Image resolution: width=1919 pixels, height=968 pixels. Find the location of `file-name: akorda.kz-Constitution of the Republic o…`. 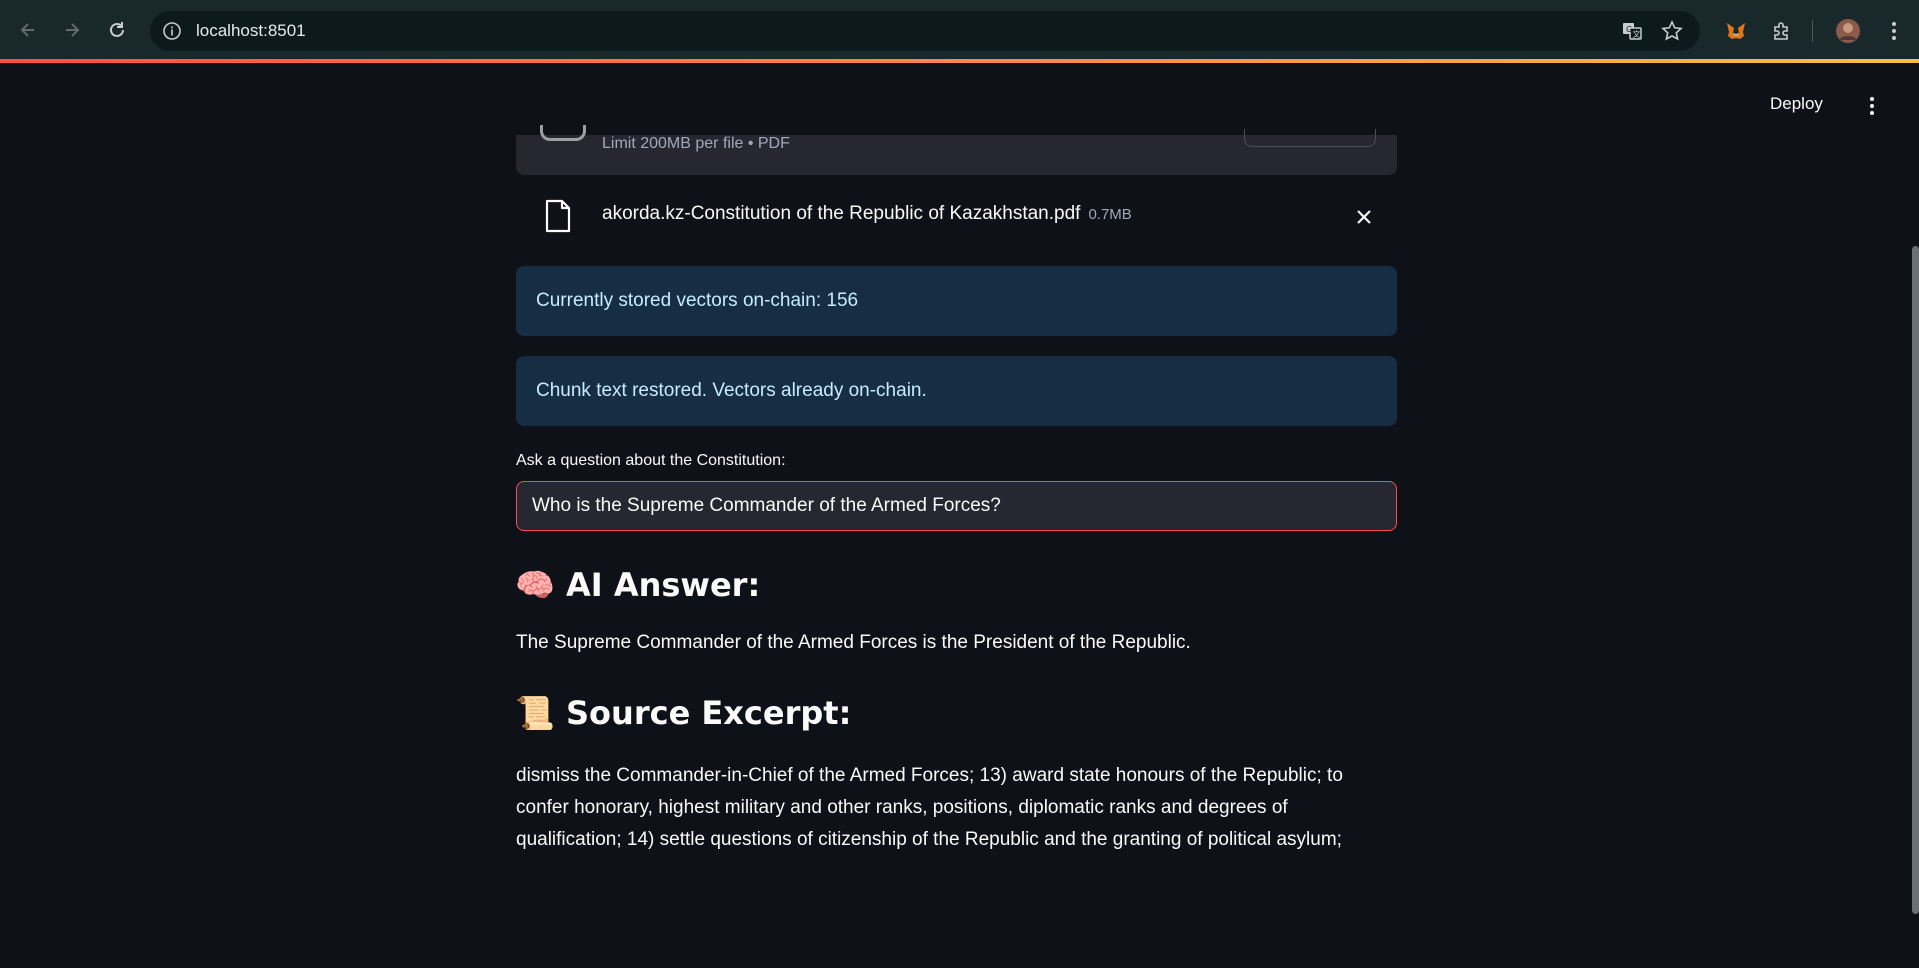

file-name: akorda.kz-Constitution of the Republic o… is located at coordinates (867, 214).